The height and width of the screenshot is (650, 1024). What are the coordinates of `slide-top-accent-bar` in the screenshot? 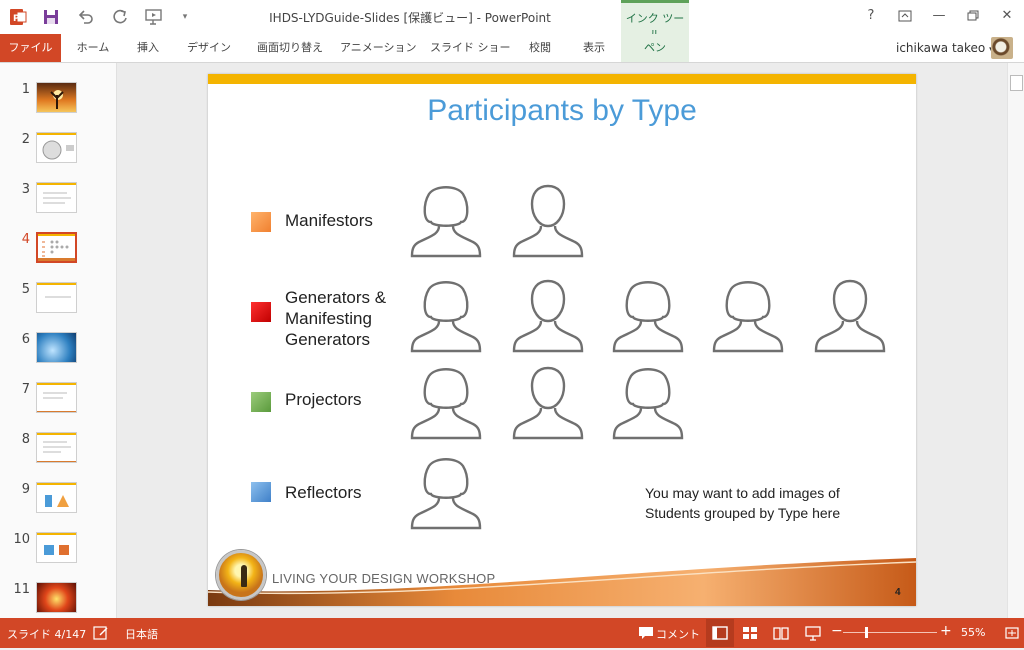 It's located at (562, 79).